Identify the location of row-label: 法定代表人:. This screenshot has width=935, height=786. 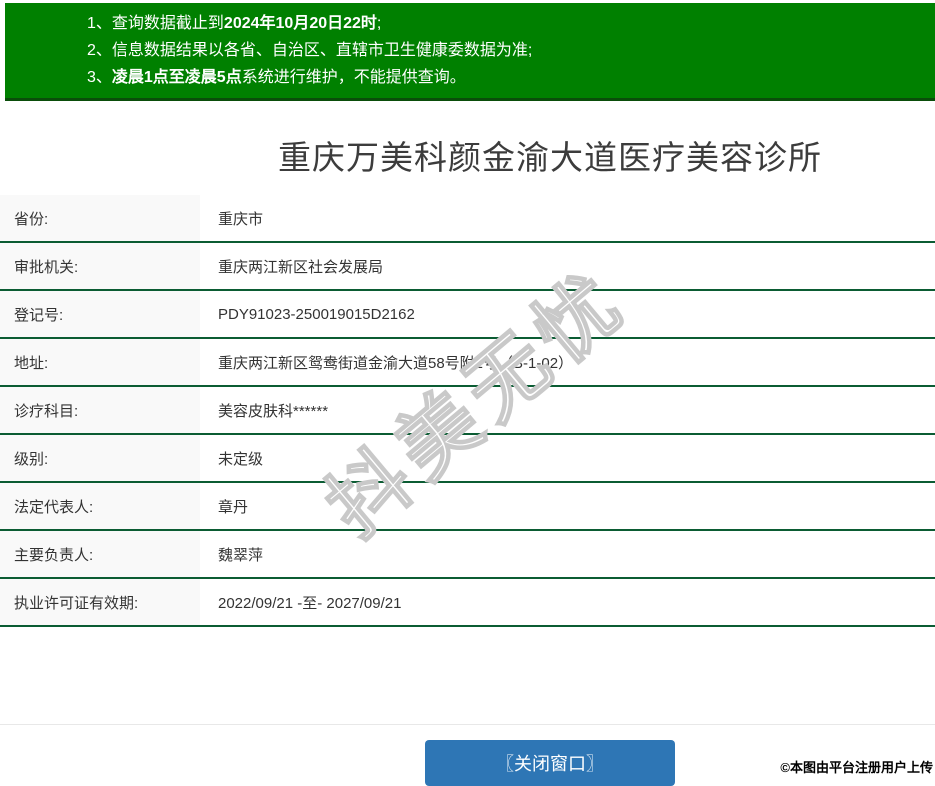
(100, 506).